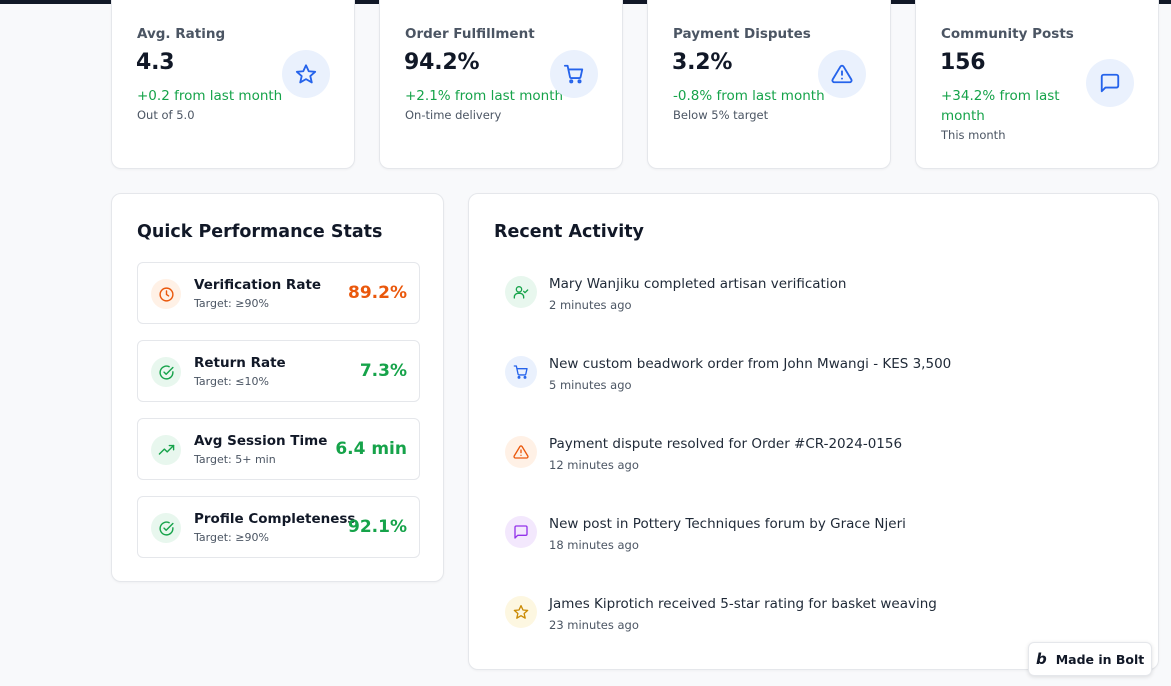 The width and height of the screenshot is (1171, 686). Describe the element at coordinates (973, 135) in the screenshot. I see `stat-sub: This month` at that location.